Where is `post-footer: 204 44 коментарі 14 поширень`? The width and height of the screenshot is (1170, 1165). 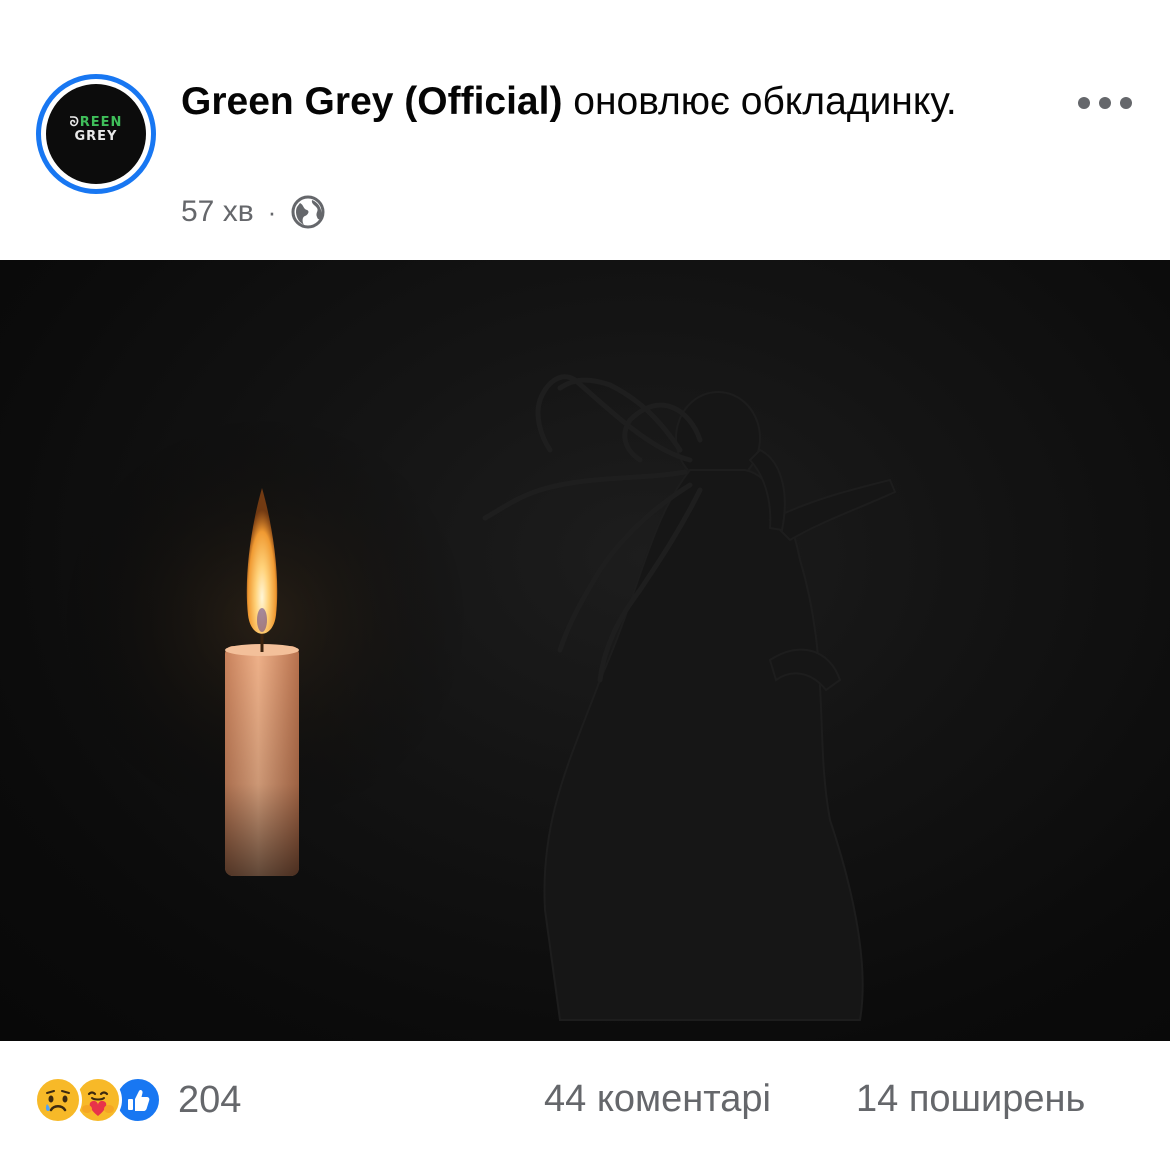 post-footer: 204 44 коментарі 14 поширень is located at coordinates (585, 1100).